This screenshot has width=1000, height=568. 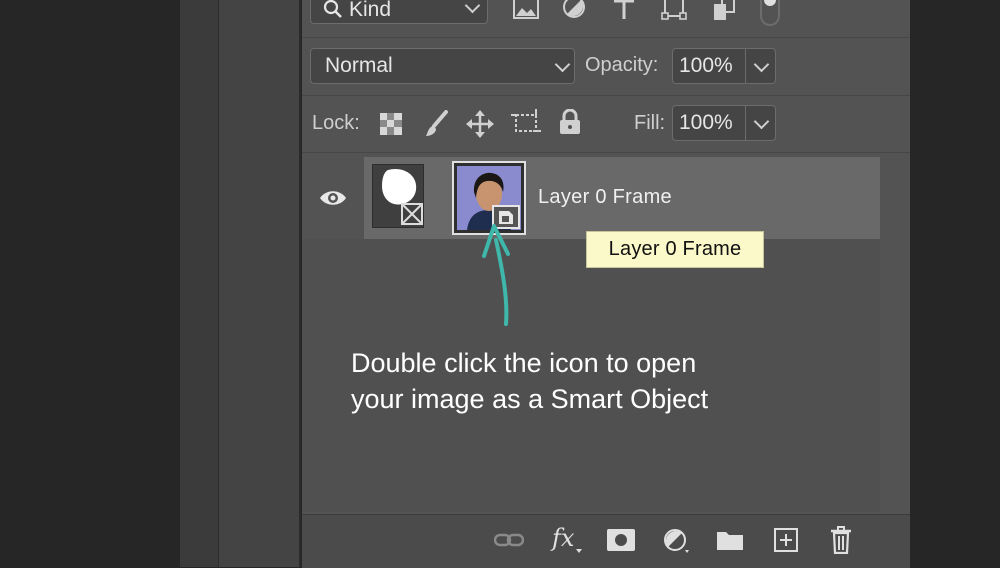 I want to click on opacity-label: Opacity:, so click(x=622, y=65).